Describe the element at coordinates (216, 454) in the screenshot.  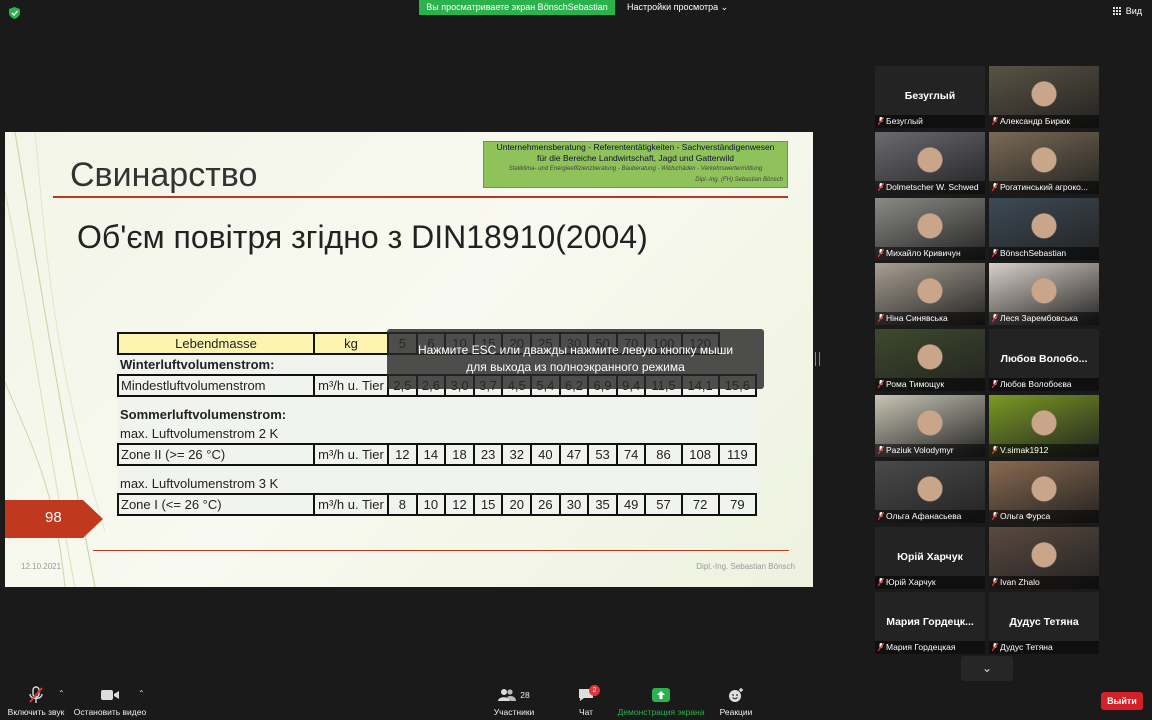
I see `row-label: Zone II (>= 26 °C)` at that location.